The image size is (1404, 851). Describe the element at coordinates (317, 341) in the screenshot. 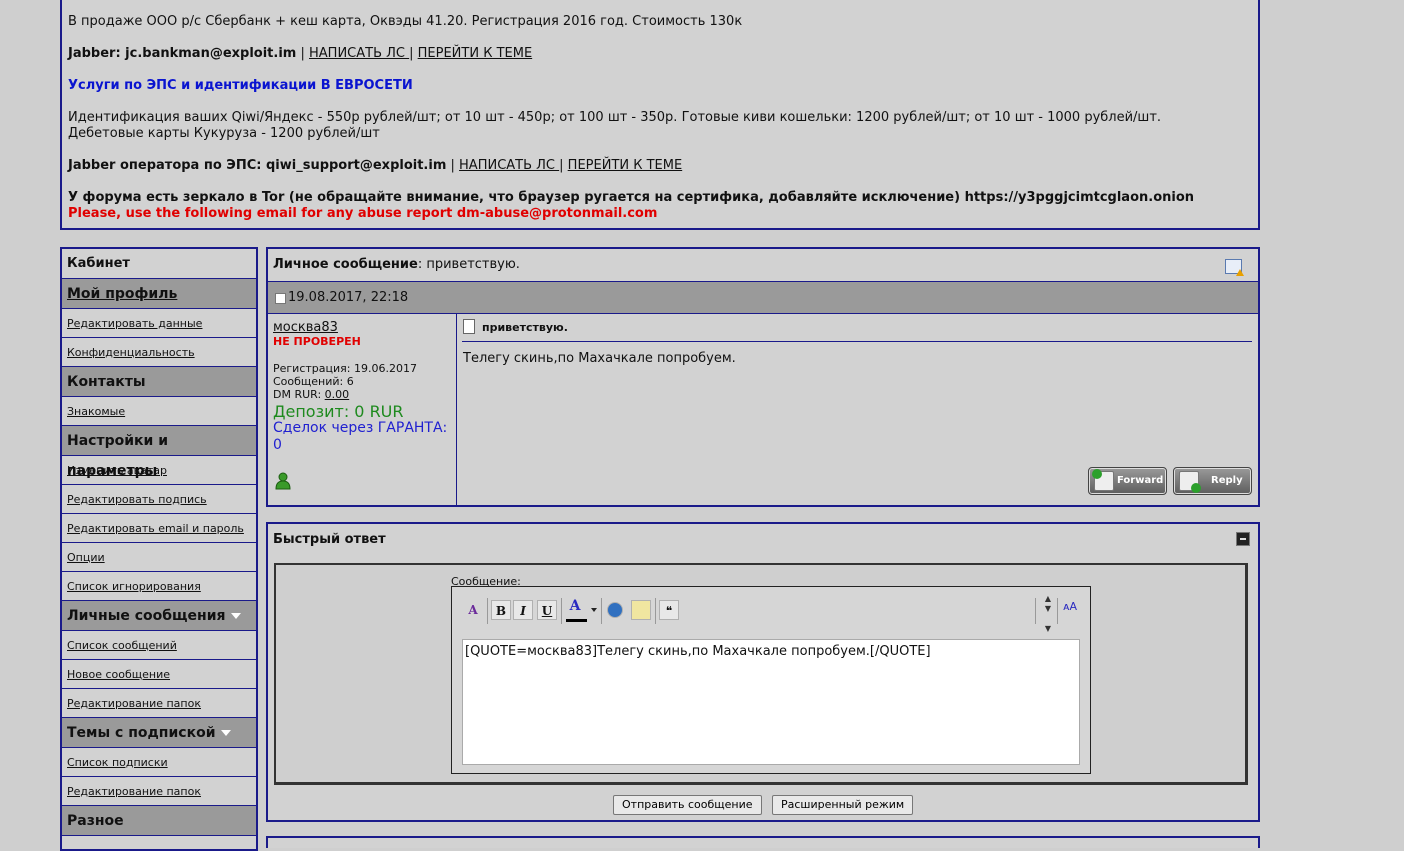

I see `author-status-badge: НЕ ПРОВЕРЕН` at that location.